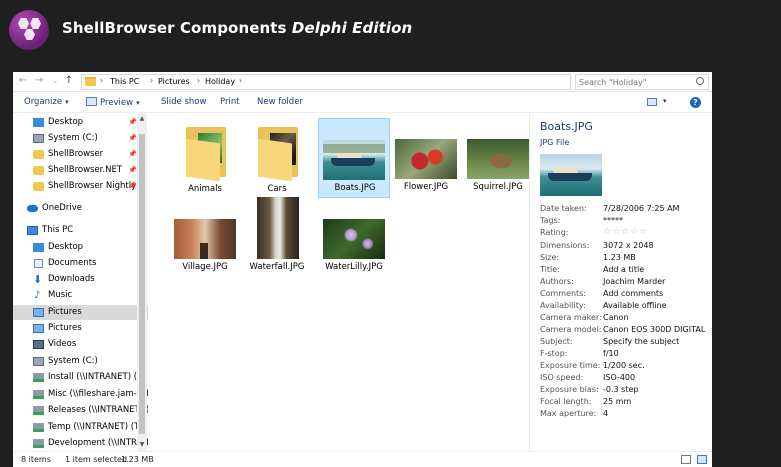 This screenshot has height=467, width=781. Describe the element at coordinates (80, 154) in the screenshot. I see `nav-item-shellbrowser: ShellBrowser 📌` at that location.